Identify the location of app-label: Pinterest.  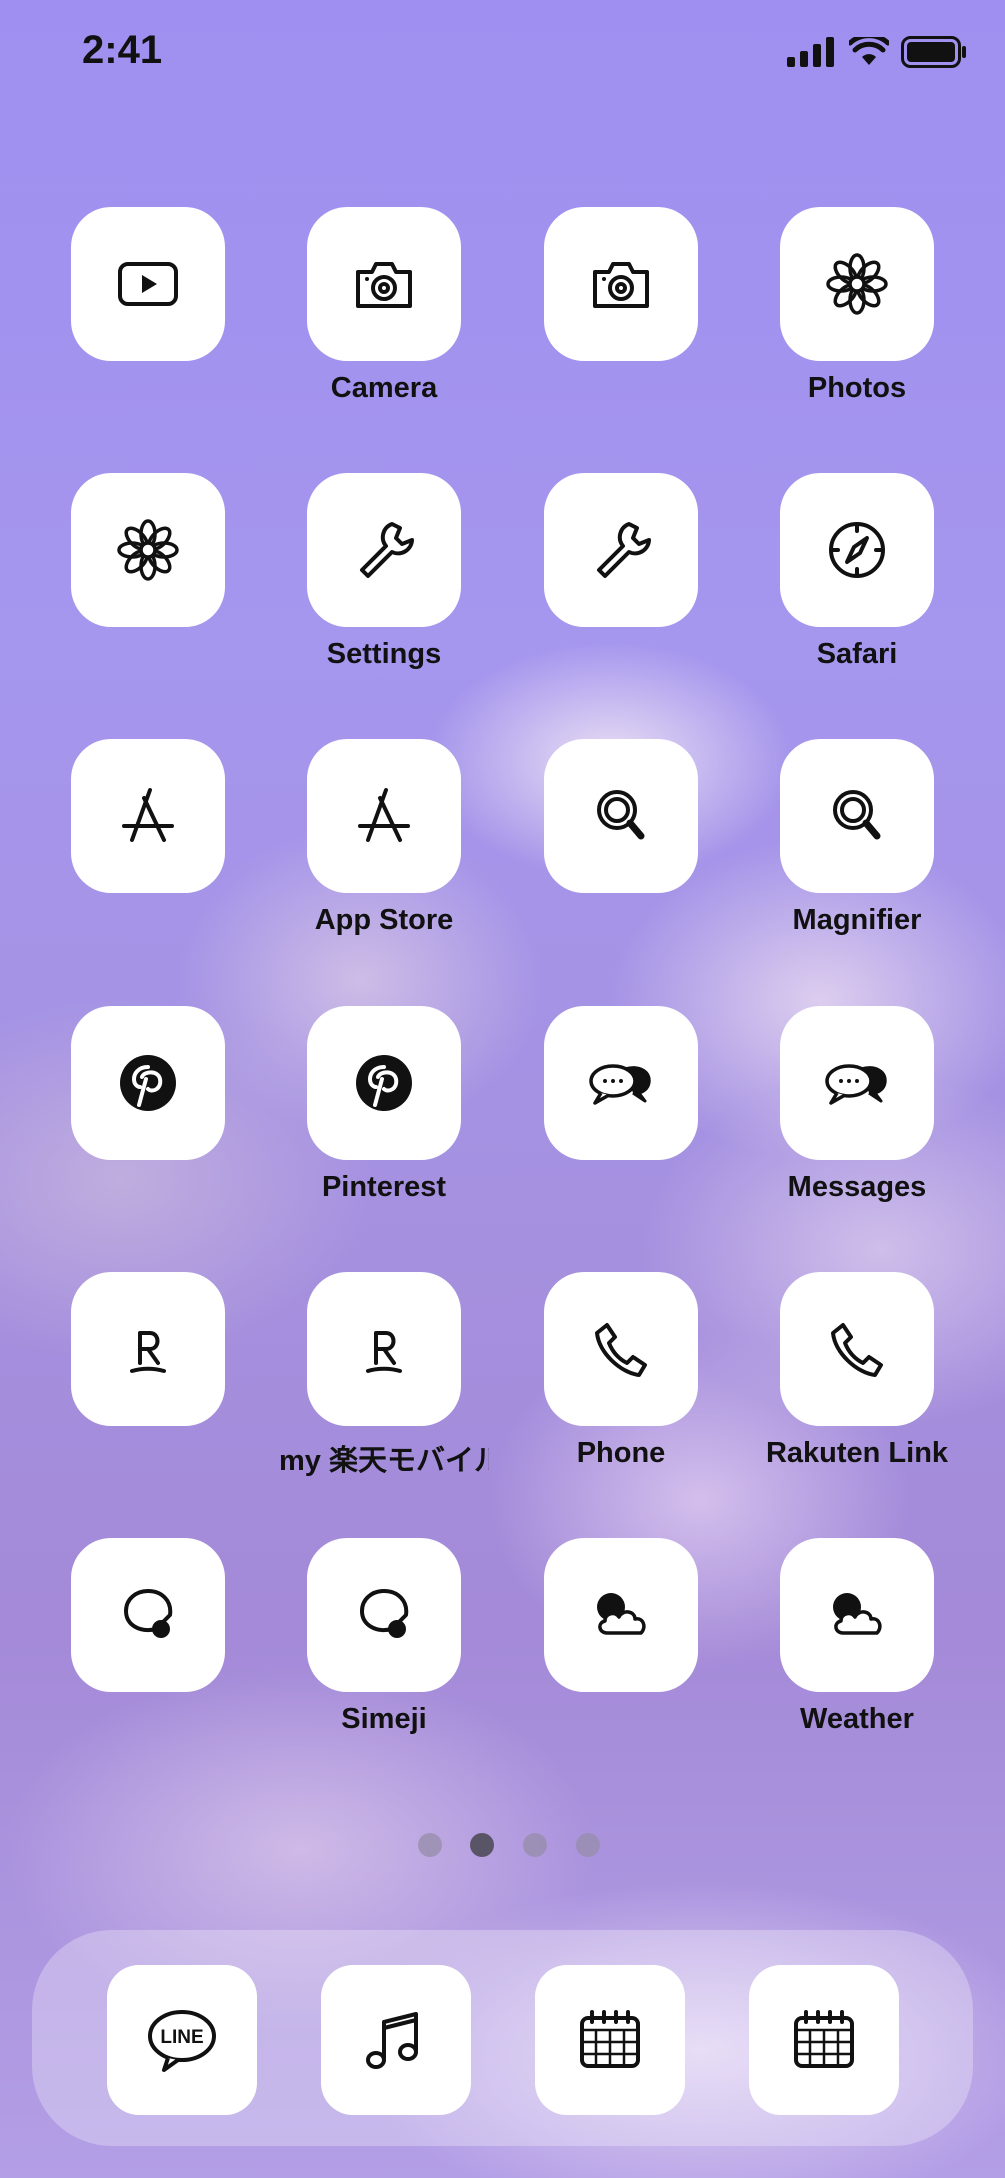
(384, 1187).